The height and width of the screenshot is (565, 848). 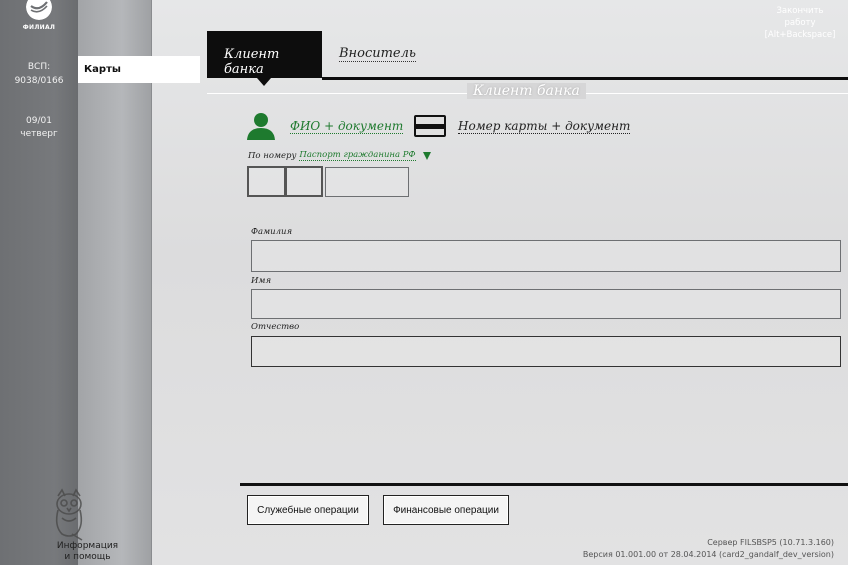 What do you see at coordinates (544, 126) in the screenshot?
I see `search-mode-card-label: Номер карты + документ` at bounding box center [544, 126].